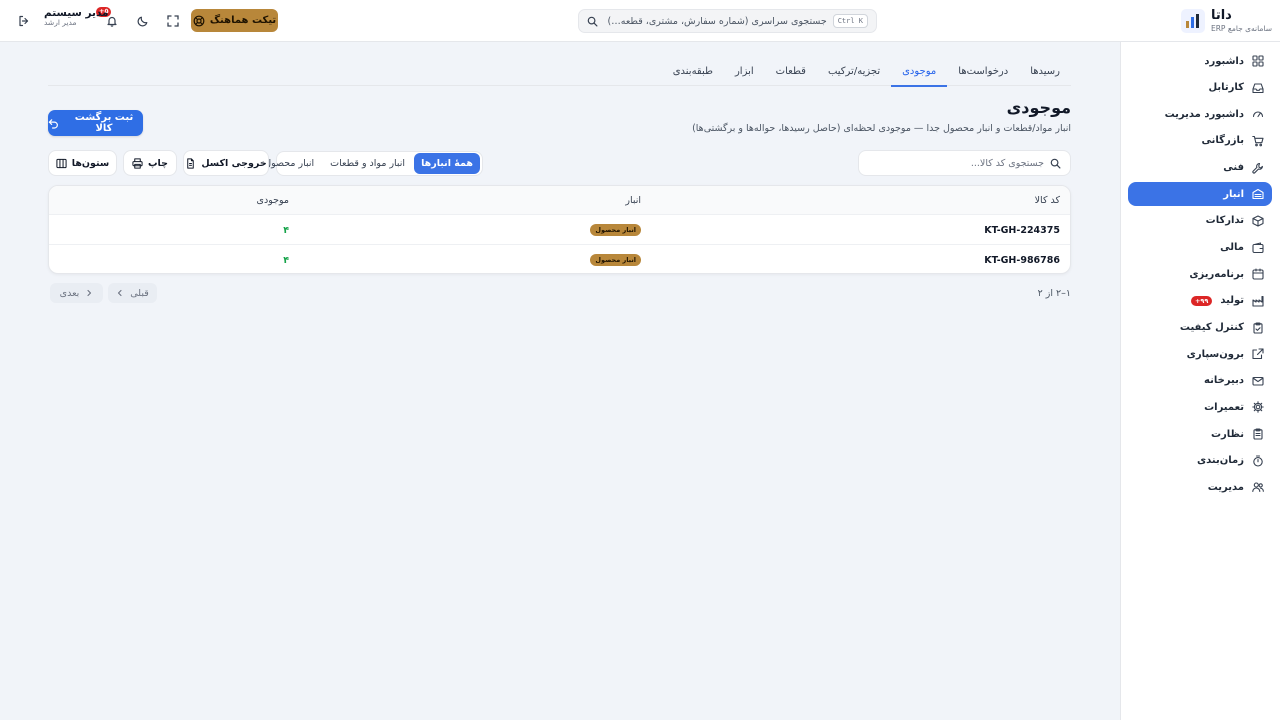 This screenshot has height=720, width=1280. What do you see at coordinates (137, 163) in the screenshot?
I see `printer-icon` at bounding box center [137, 163].